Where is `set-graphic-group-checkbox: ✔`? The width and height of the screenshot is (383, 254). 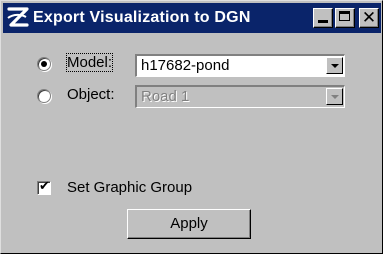
set-graphic-group-checkbox: ✔ is located at coordinates (44, 187).